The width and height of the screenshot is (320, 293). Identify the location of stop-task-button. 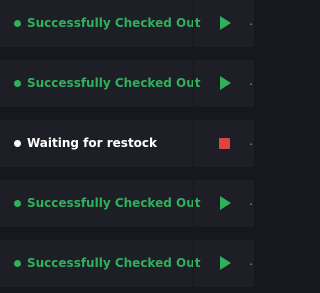
(224, 143).